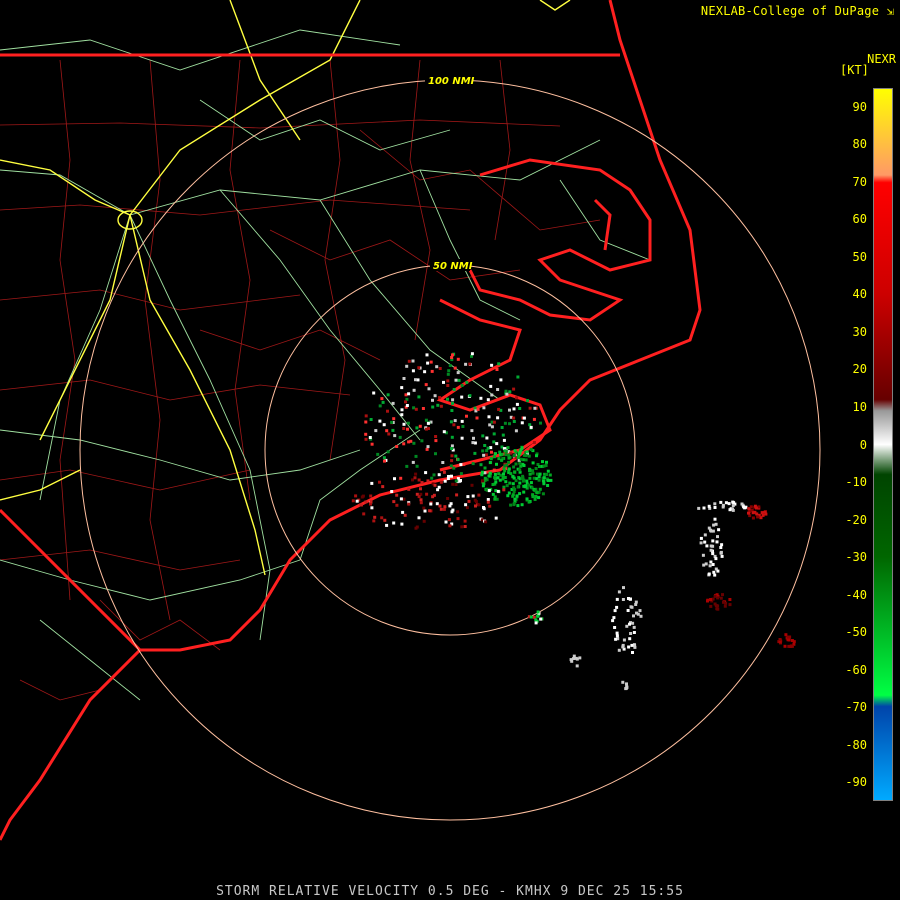 The width and height of the screenshot is (900, 900). I want to click on color-scale-tick: -10, so click(856, 482).